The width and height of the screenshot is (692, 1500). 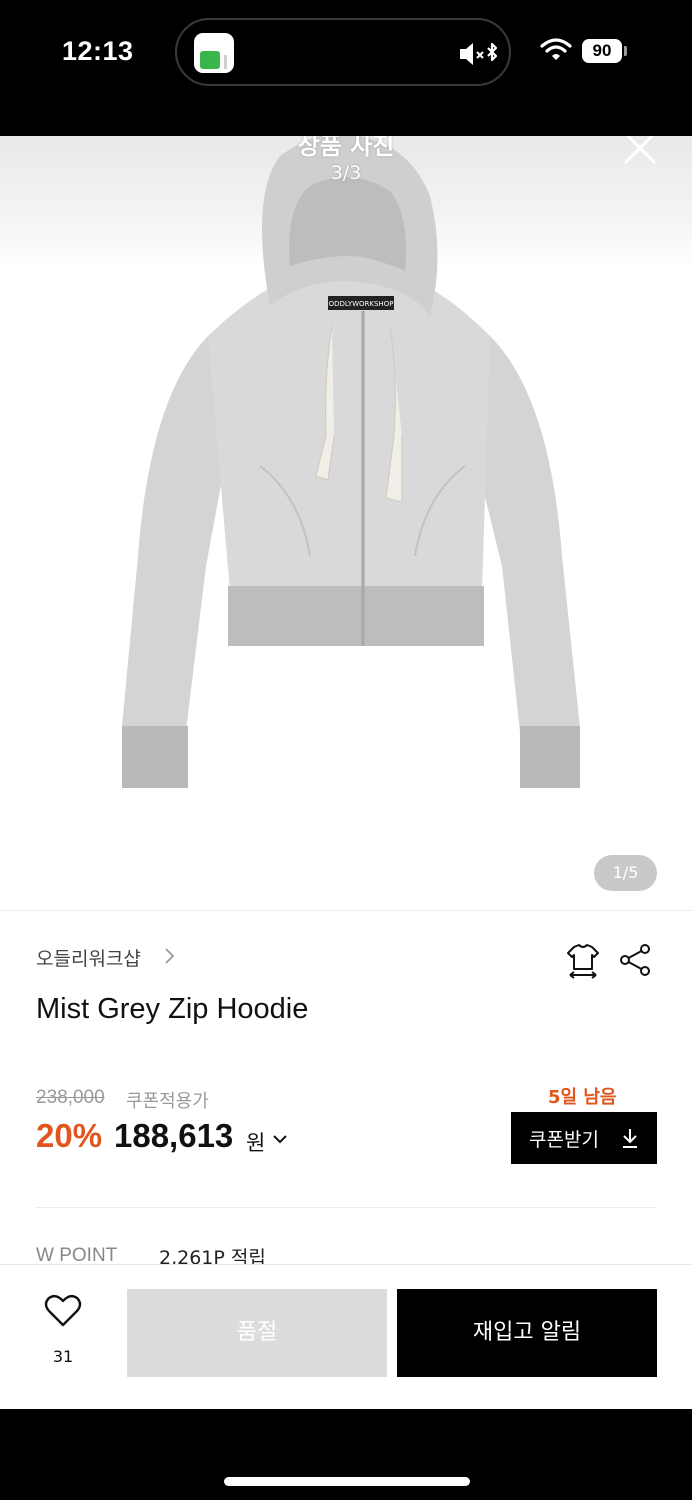 What do you see at coordinates (172, 1009) in the screenshot?
I see `product-name: Mist Grey Zip Hoodie` at bounding box center [172, 1009].